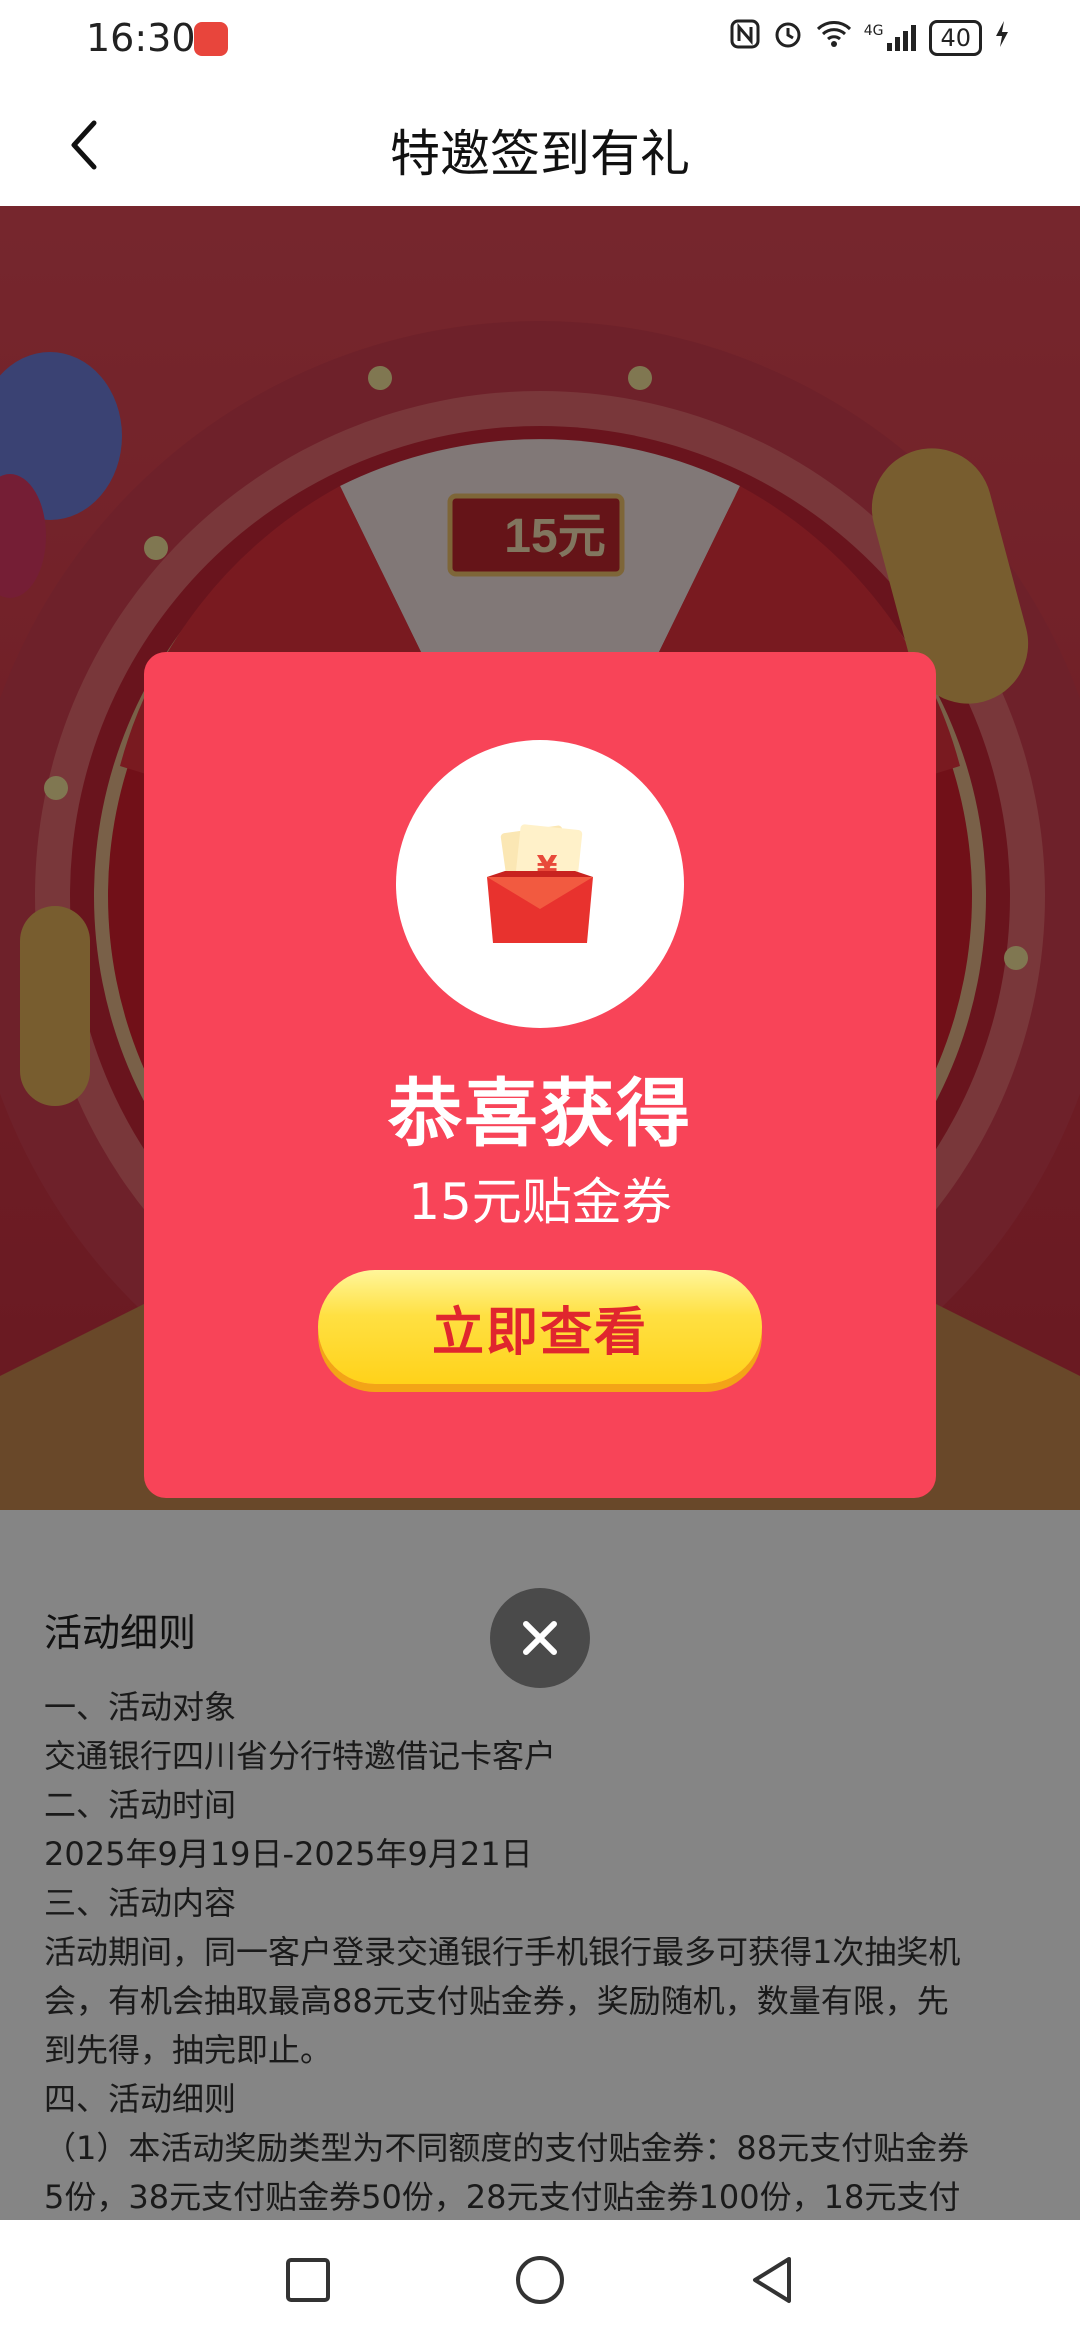 The width and height of the screenshot is (1080, 2340). I want to click on network-type-label: 4G, so click(873, 31).